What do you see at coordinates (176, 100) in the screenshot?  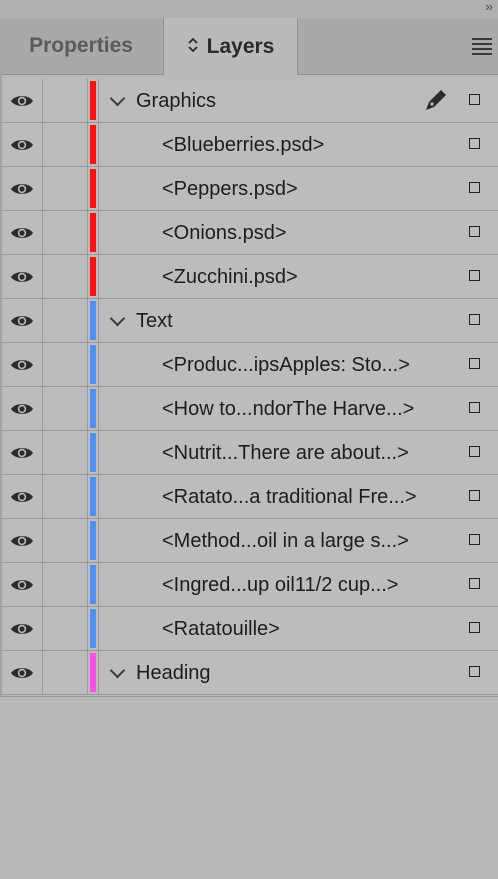 I see `layer-name: Graphics` at bounding box center [176, 100].